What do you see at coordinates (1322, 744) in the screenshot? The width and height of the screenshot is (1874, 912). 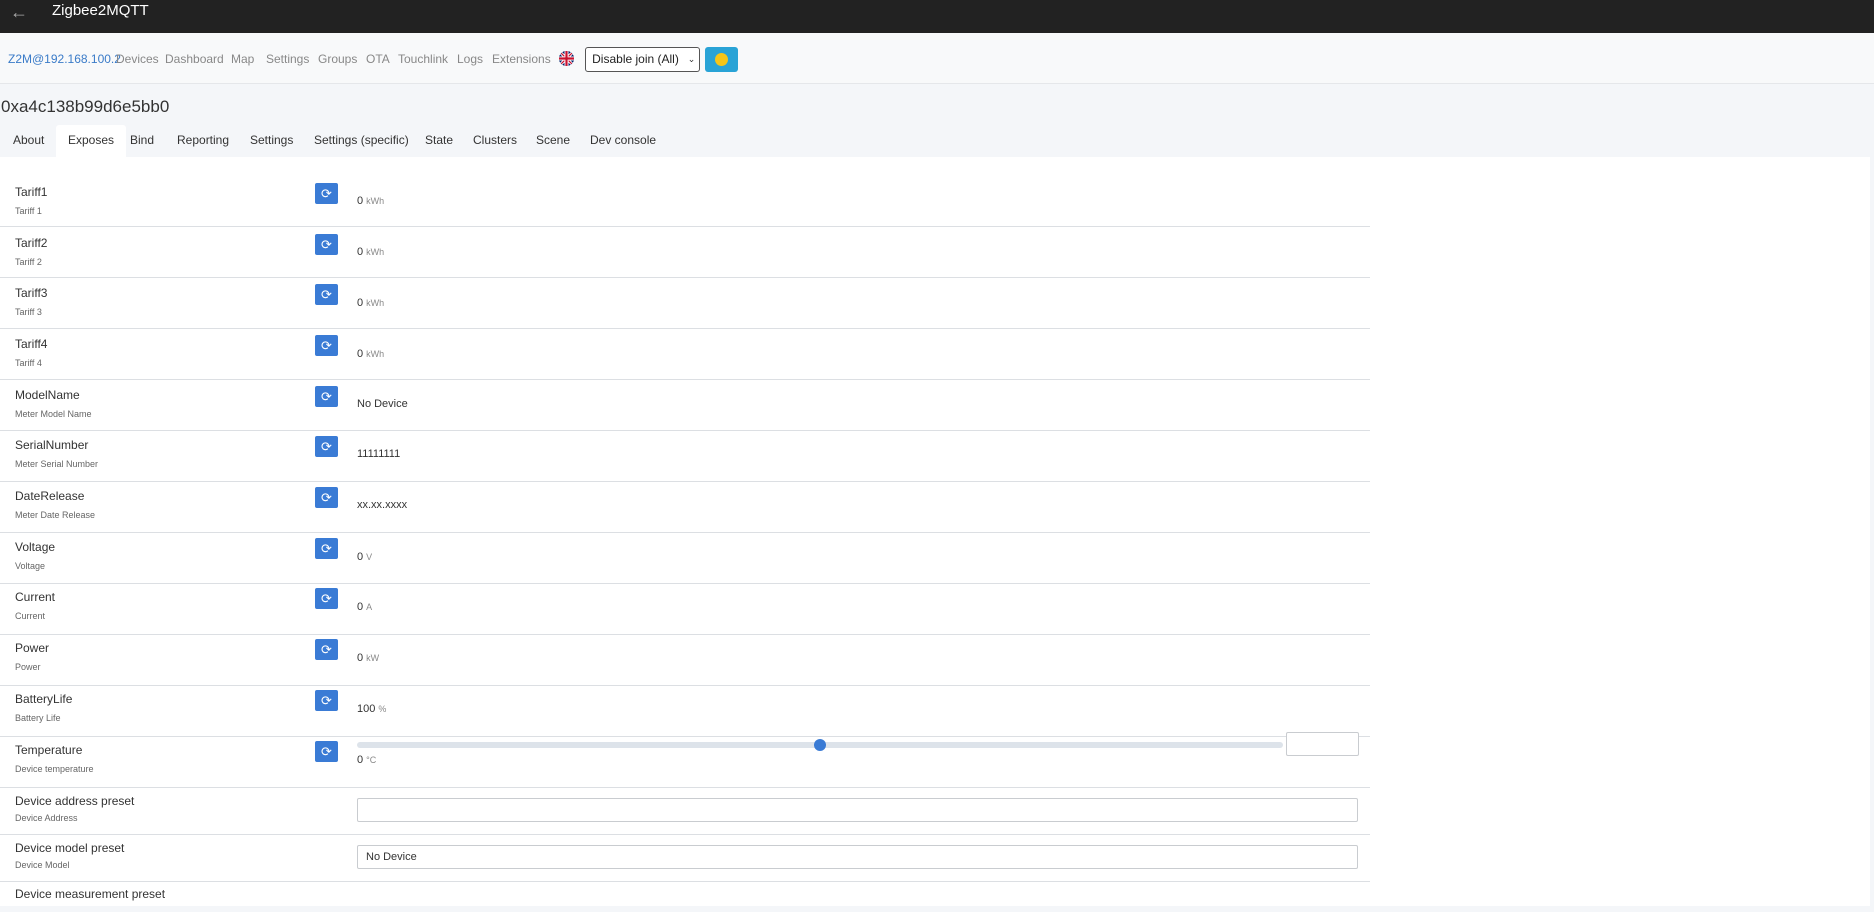 I see `measurement-preset-input` at bounding box center [1322, 744].